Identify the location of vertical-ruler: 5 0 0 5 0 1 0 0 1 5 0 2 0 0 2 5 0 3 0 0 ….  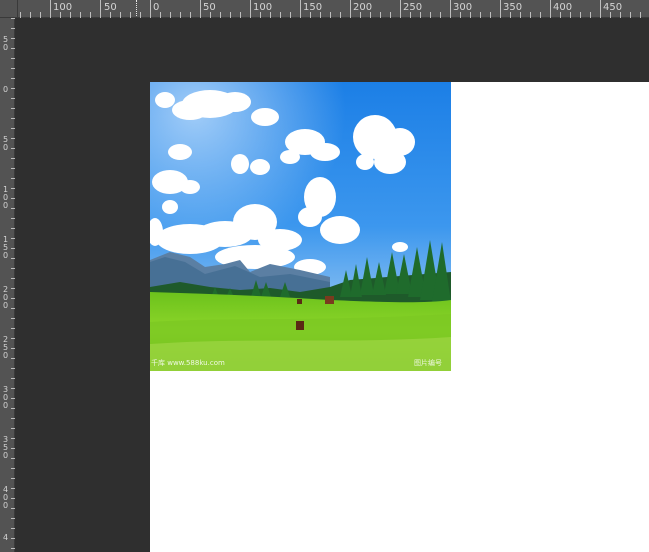
(7, 285).